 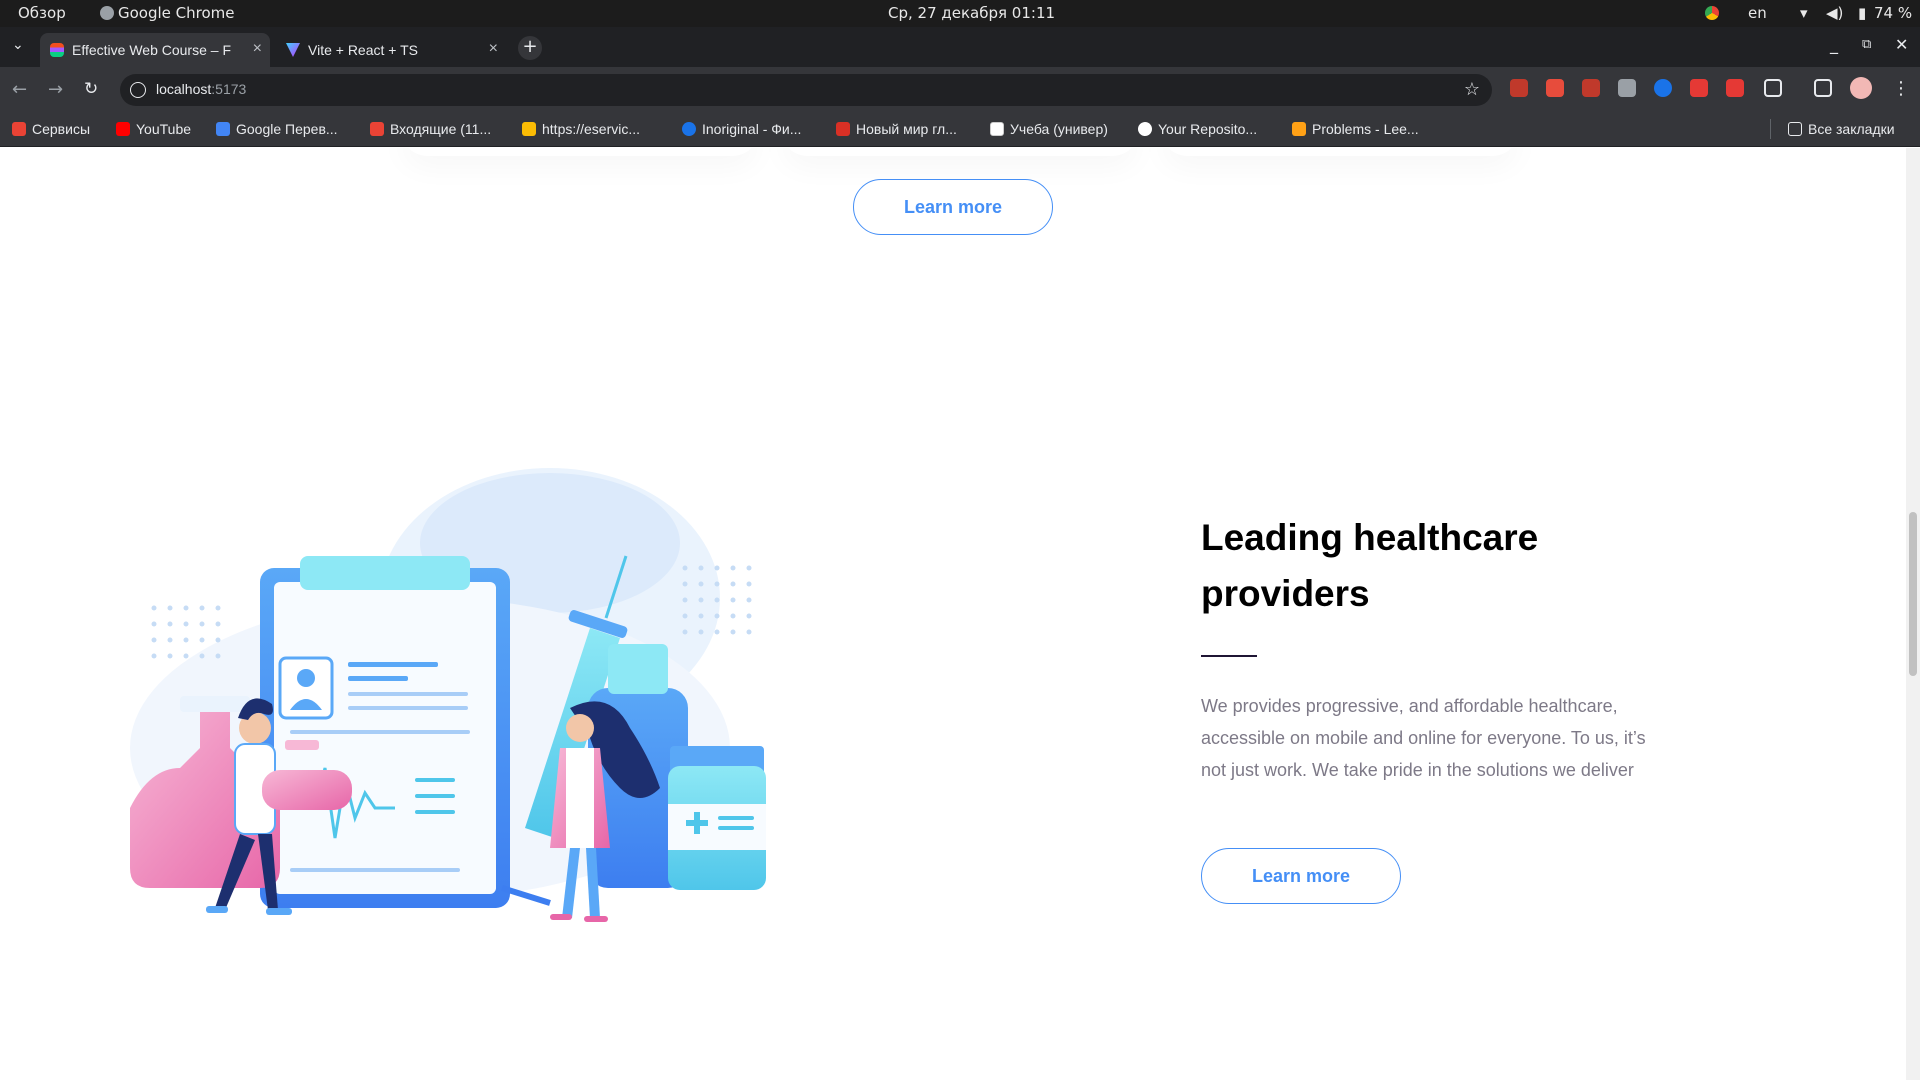 I want to click on bookmark-label: Учеба (универ), so click(x=1059, y=129).